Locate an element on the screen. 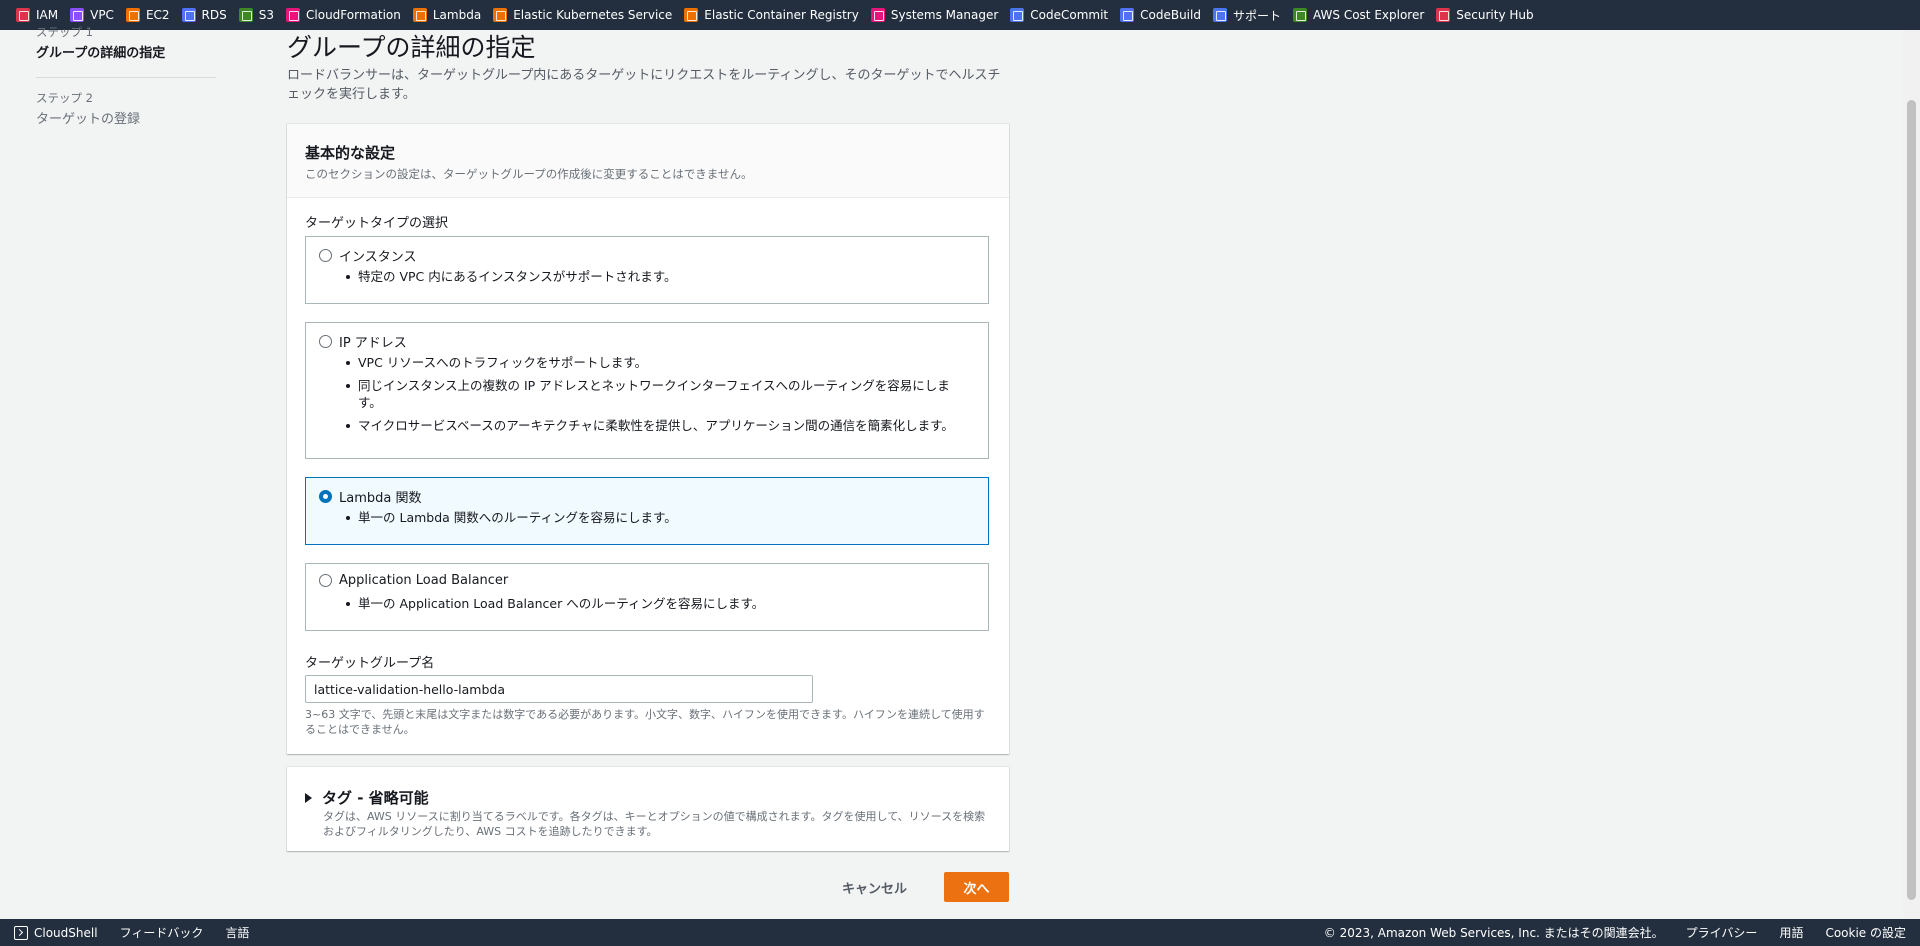 Image resolution: width=1920 pixels, height=946 pixels. favorite-label: Elastic Container Registry is located at coordinates (781, 15).